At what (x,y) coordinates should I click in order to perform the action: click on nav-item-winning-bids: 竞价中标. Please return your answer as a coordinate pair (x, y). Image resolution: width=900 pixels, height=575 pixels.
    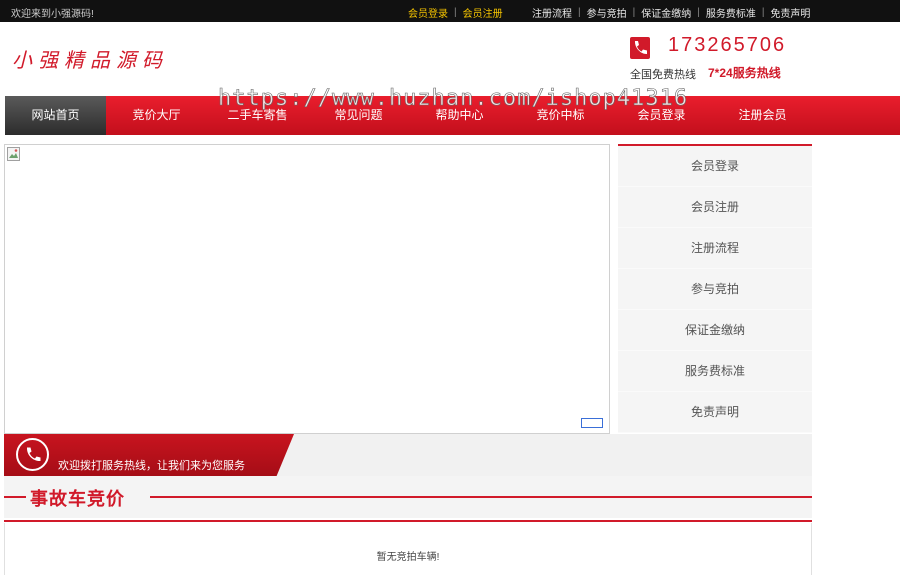
    Looking at the image, I should click on (560, 115).